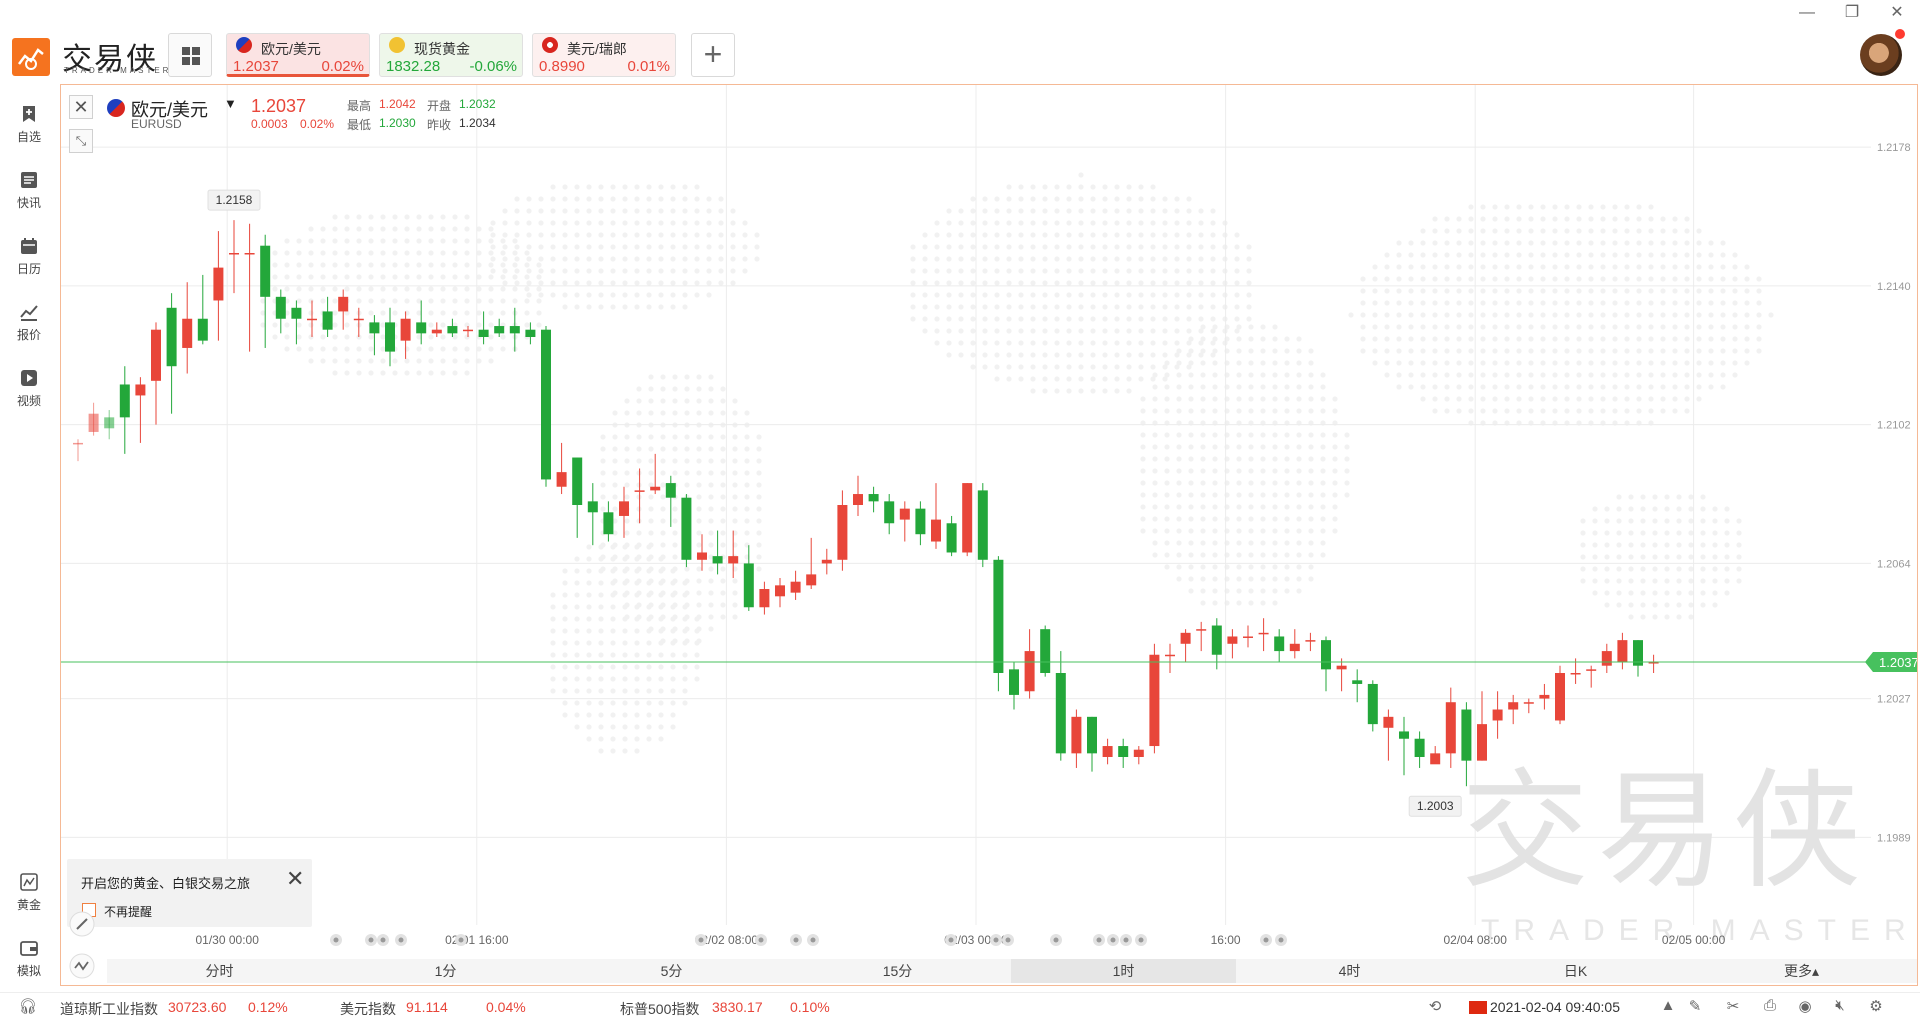 The height and width of the screenshot is (1020, 1920). Describe the element at coordinates (897, 971) in the screenshot. I see `tab-15min: 15分` at that location.